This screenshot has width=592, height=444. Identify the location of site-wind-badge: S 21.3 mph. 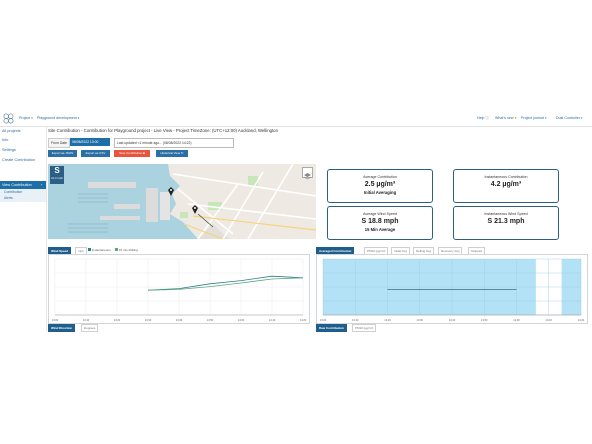
(57, 175).